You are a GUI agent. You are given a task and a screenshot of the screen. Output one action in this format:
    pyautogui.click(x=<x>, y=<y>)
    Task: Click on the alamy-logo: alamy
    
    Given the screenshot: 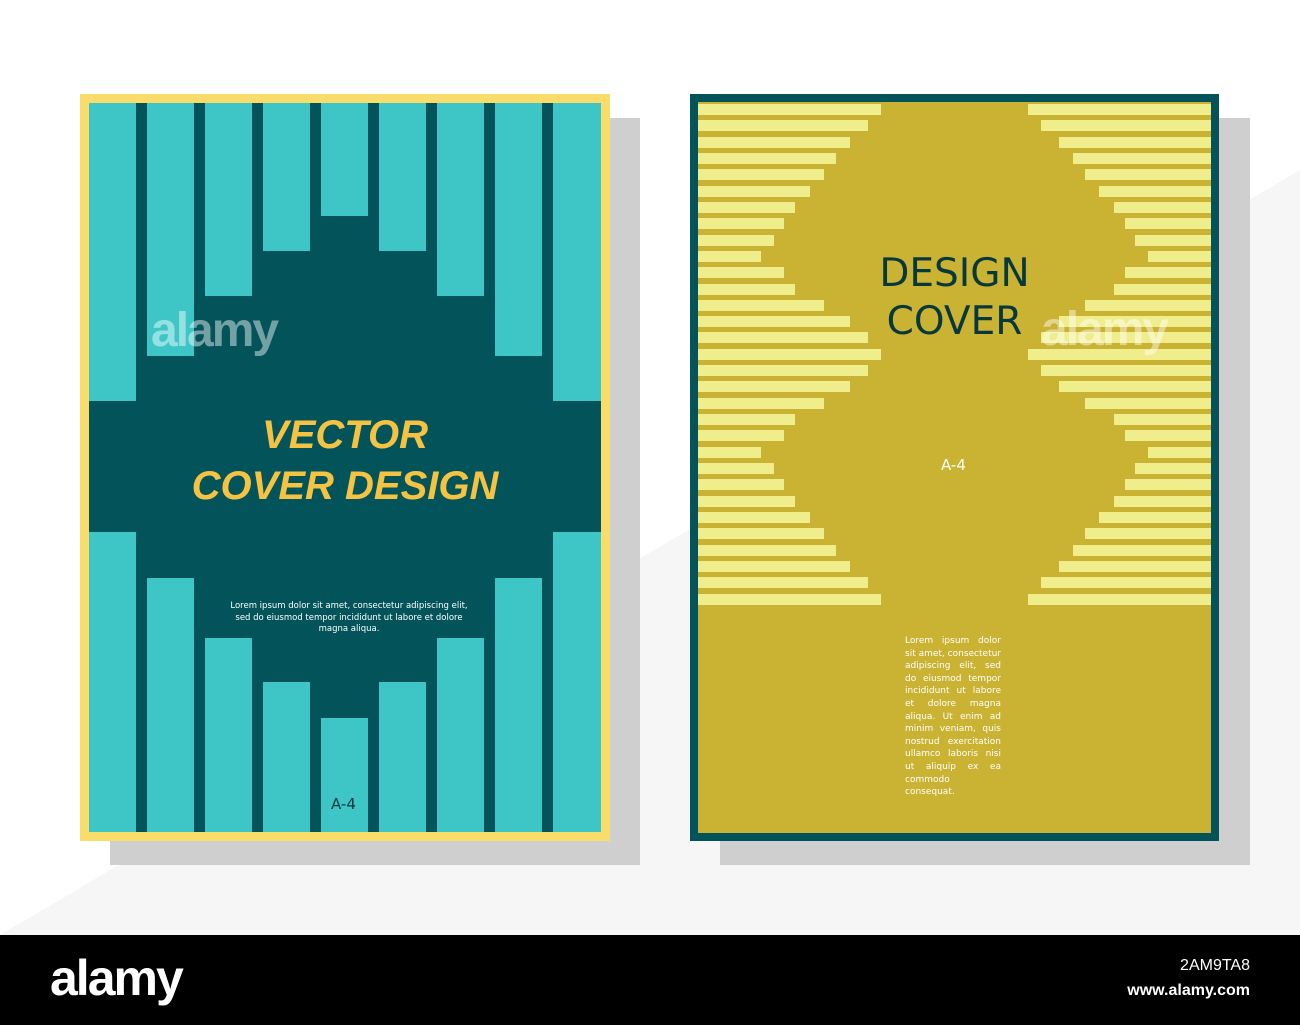 What is the action you would take?
    pyautogui.click(x=117, y=978)
    